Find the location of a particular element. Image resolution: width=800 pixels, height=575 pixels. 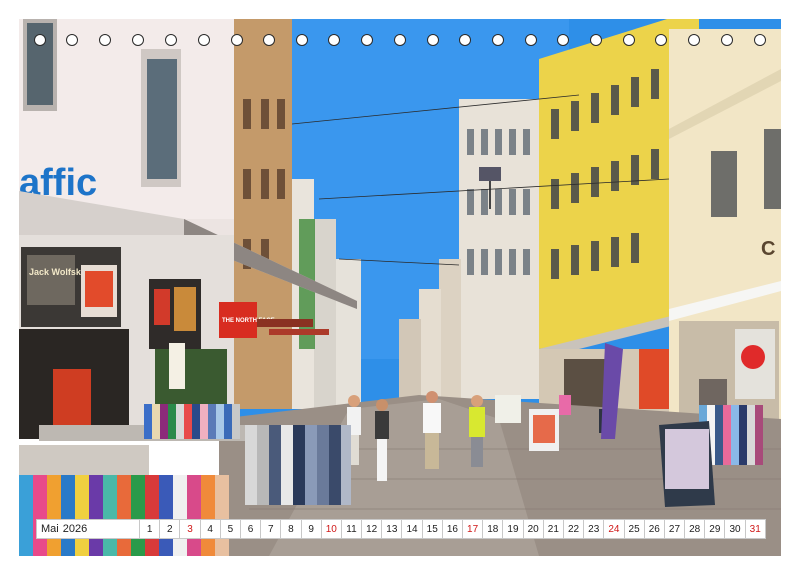

calendar-day-number: 7 is located at coordinates (270, 529).